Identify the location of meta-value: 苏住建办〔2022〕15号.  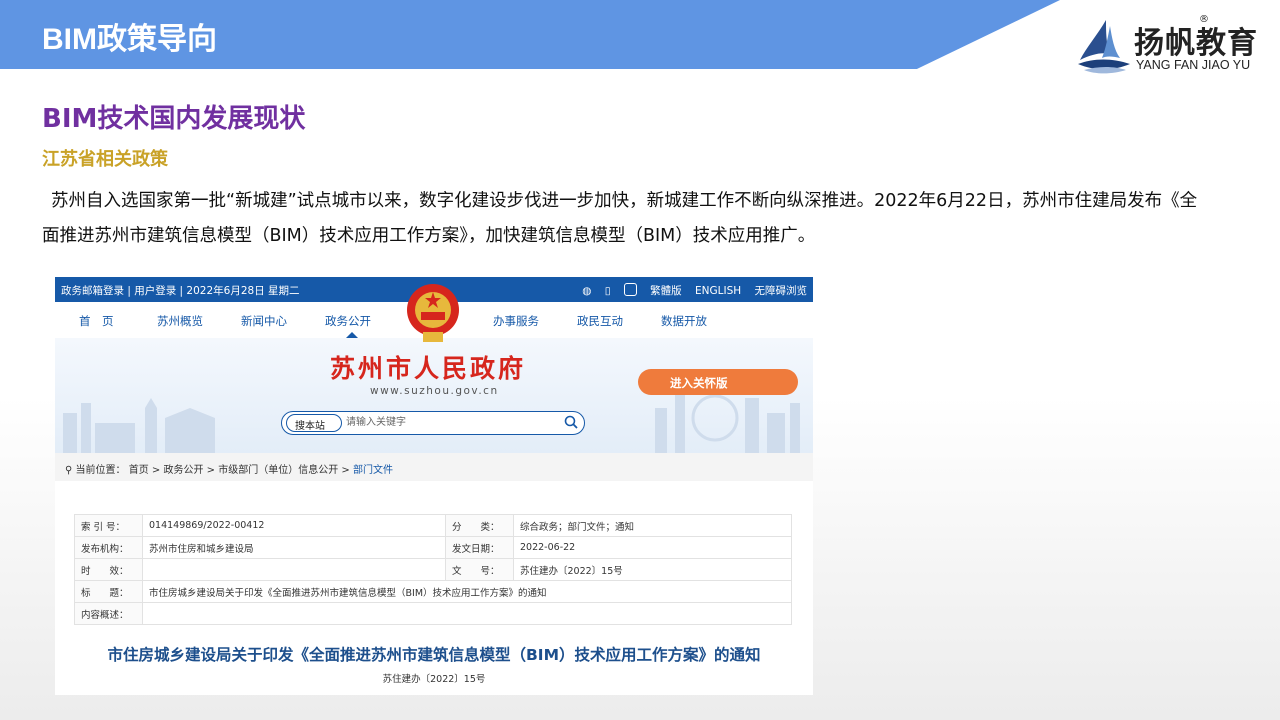
(652, 569).